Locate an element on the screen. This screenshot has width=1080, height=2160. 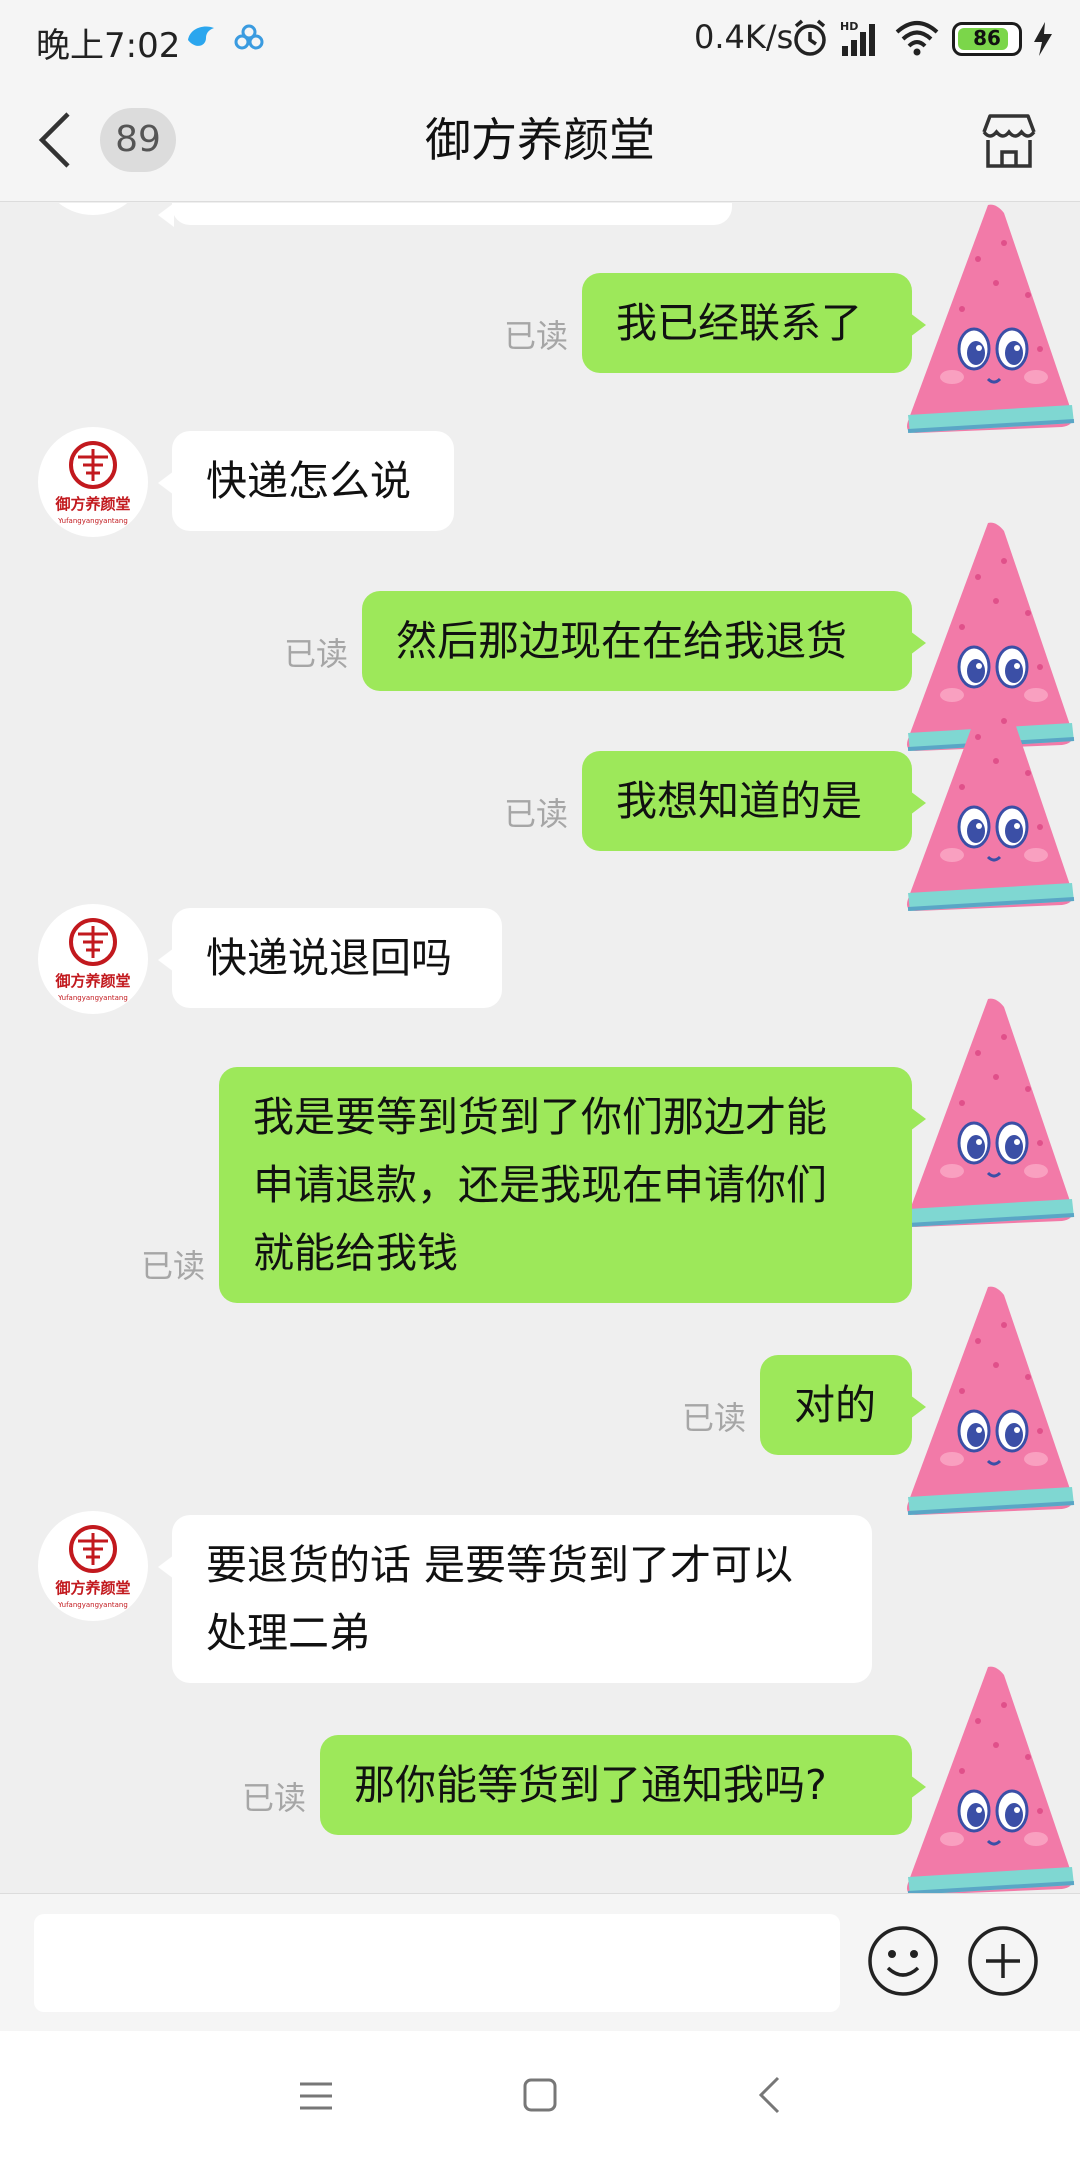
sent-message-bubble: 我已经联系了 is located at coordinates (754, 323).